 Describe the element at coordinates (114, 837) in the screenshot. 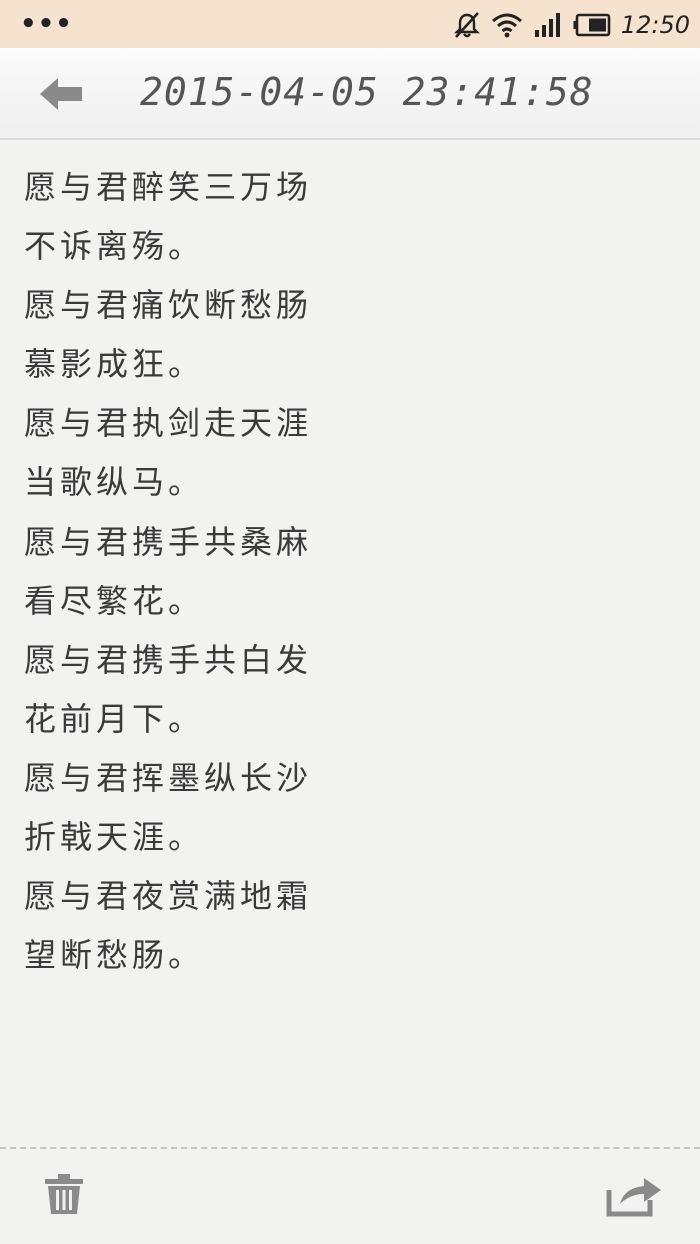

I see `note-line: 折戟天涯。` at that location.